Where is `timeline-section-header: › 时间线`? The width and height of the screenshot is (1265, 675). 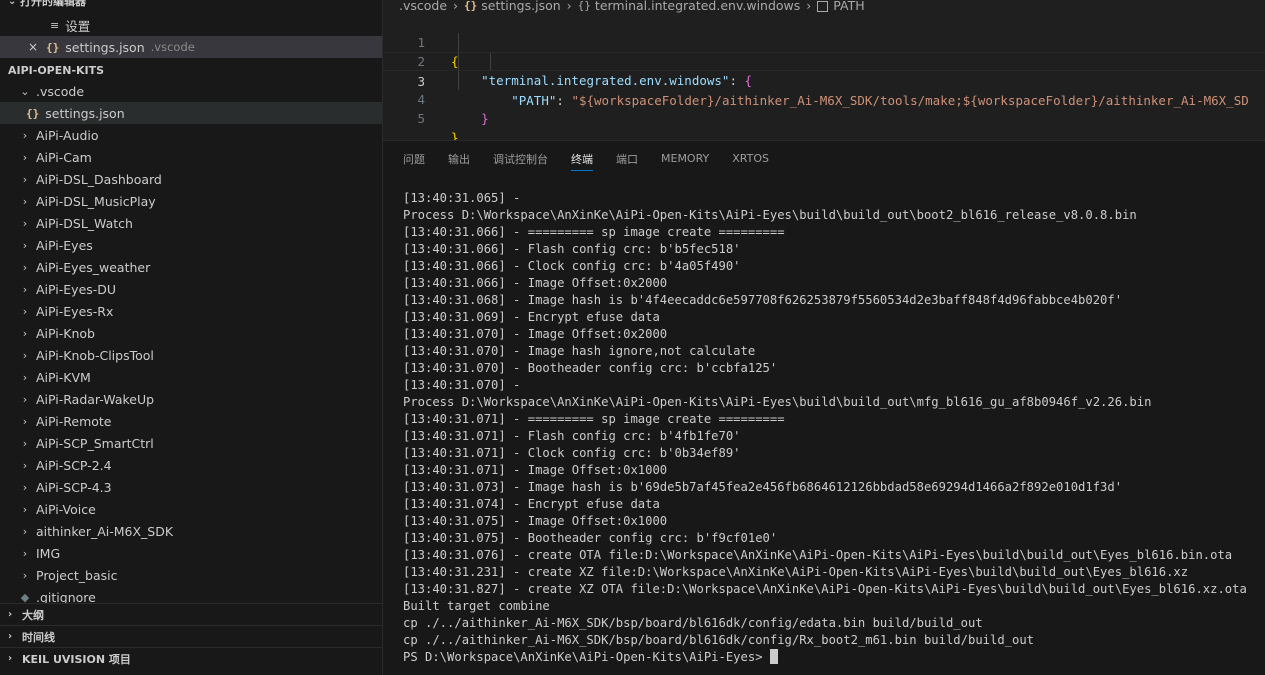 timeline-section-header: › 时间线 is located at coordinates (191, 636).